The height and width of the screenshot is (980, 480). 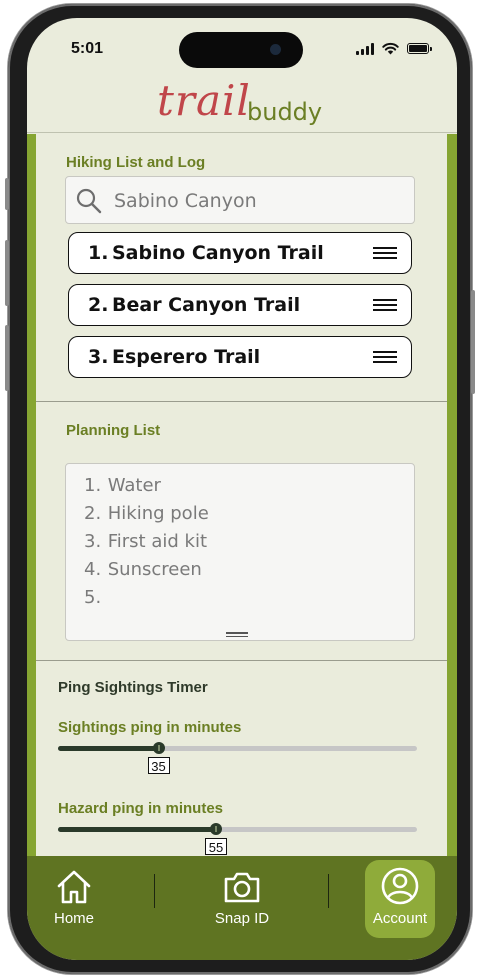 I want to click on camera-dot, so click(x=275, y=49).